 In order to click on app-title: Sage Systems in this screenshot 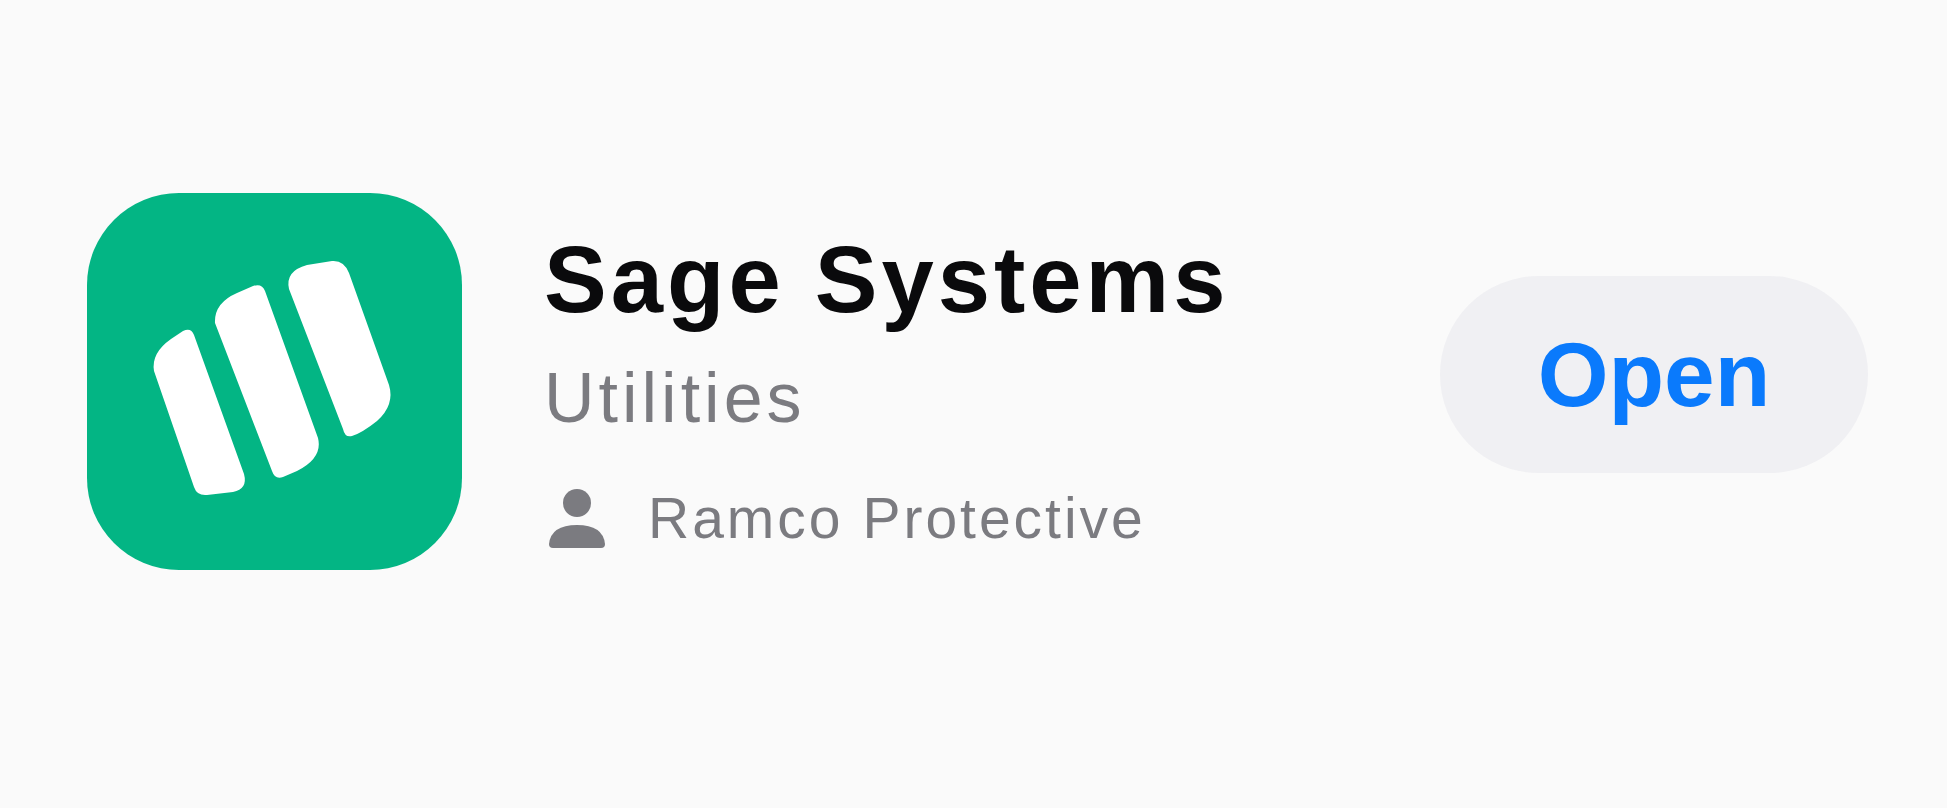, I will do `click(887, 280)`.